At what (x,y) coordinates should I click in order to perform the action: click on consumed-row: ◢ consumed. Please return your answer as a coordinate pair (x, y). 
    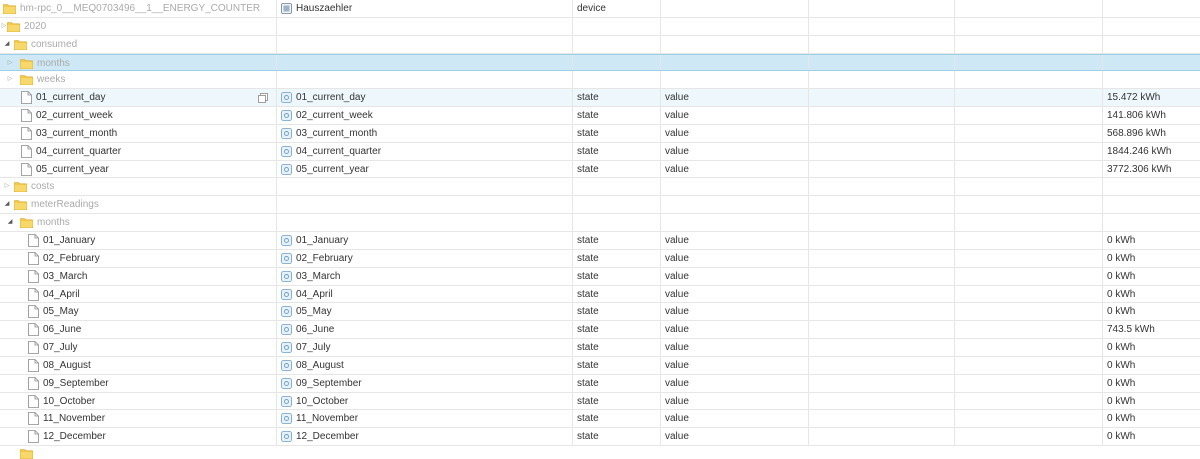
    Looking at the image, I should click on (600, 44).